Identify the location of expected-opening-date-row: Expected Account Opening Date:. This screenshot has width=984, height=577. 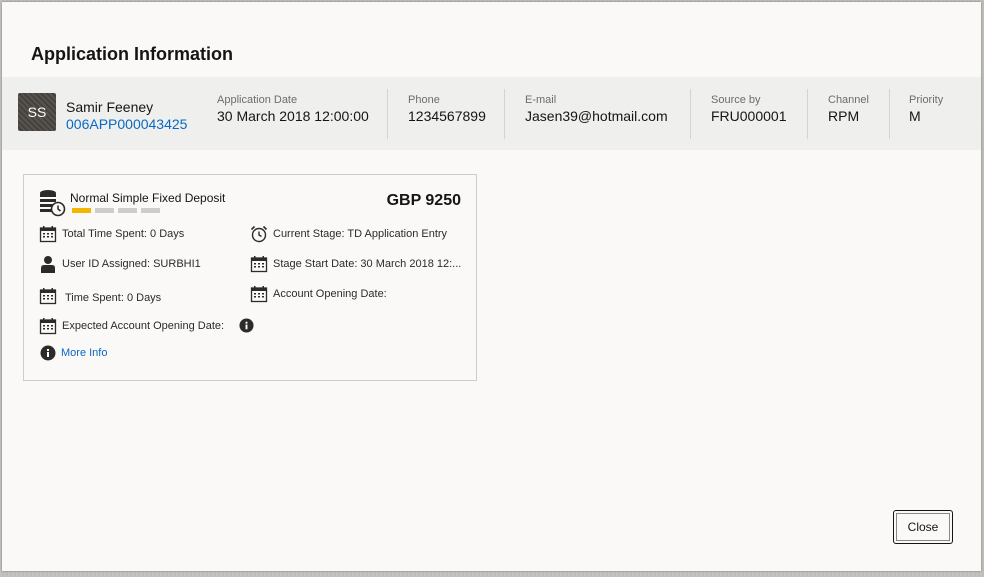
(131, 326).